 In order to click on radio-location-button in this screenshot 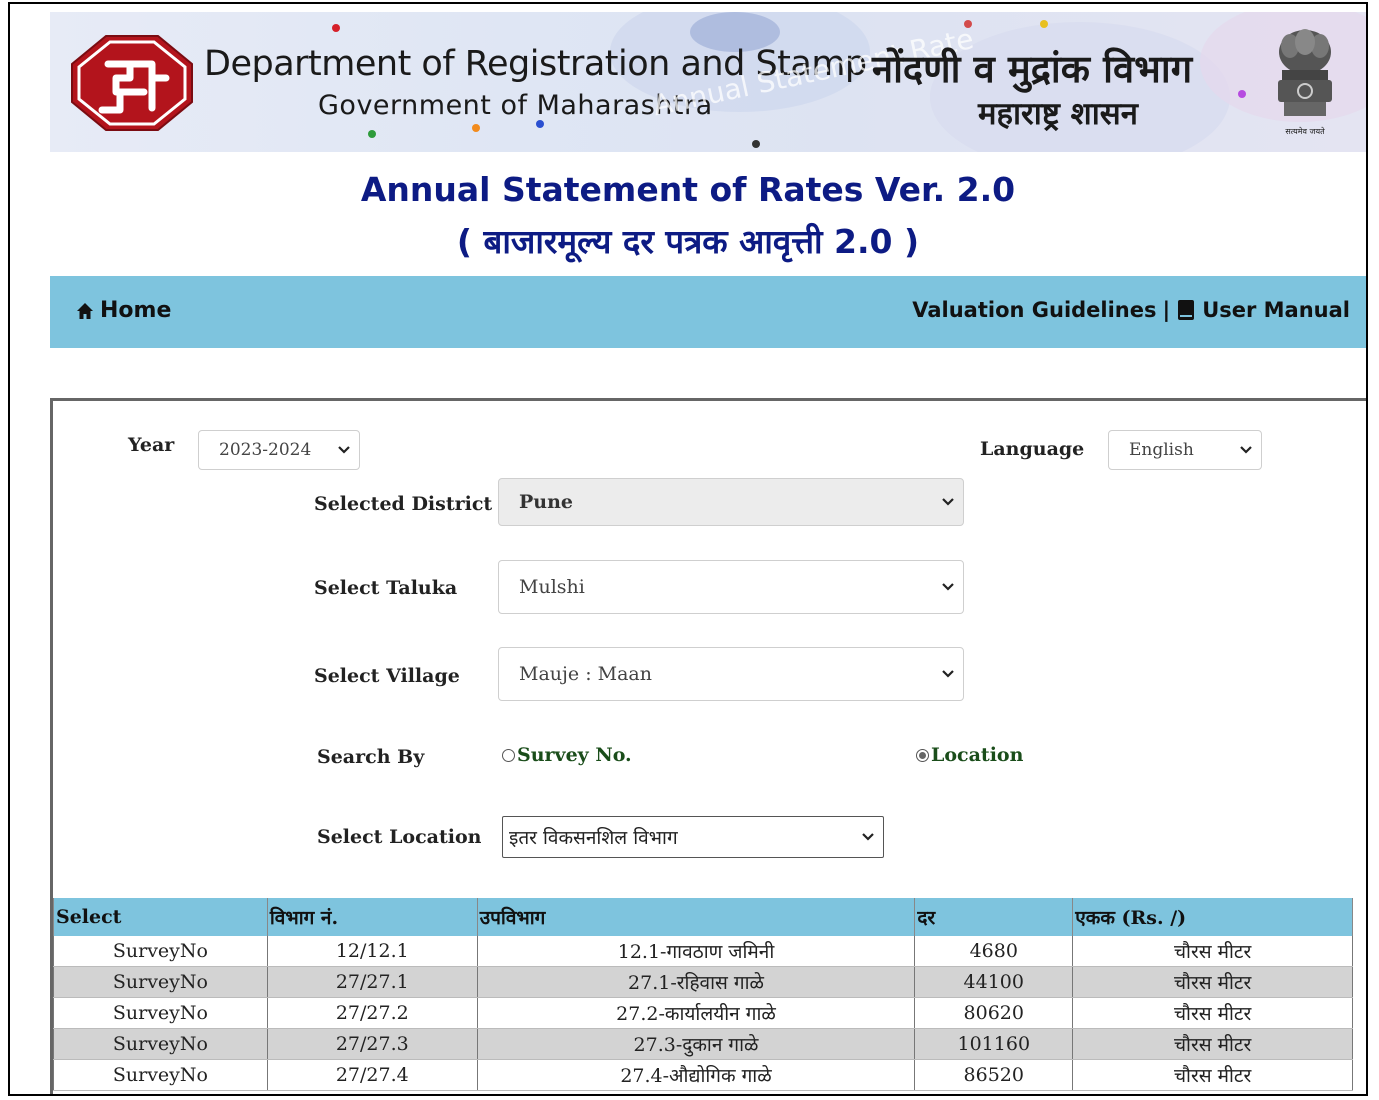, I will do `click(922, 755)`.